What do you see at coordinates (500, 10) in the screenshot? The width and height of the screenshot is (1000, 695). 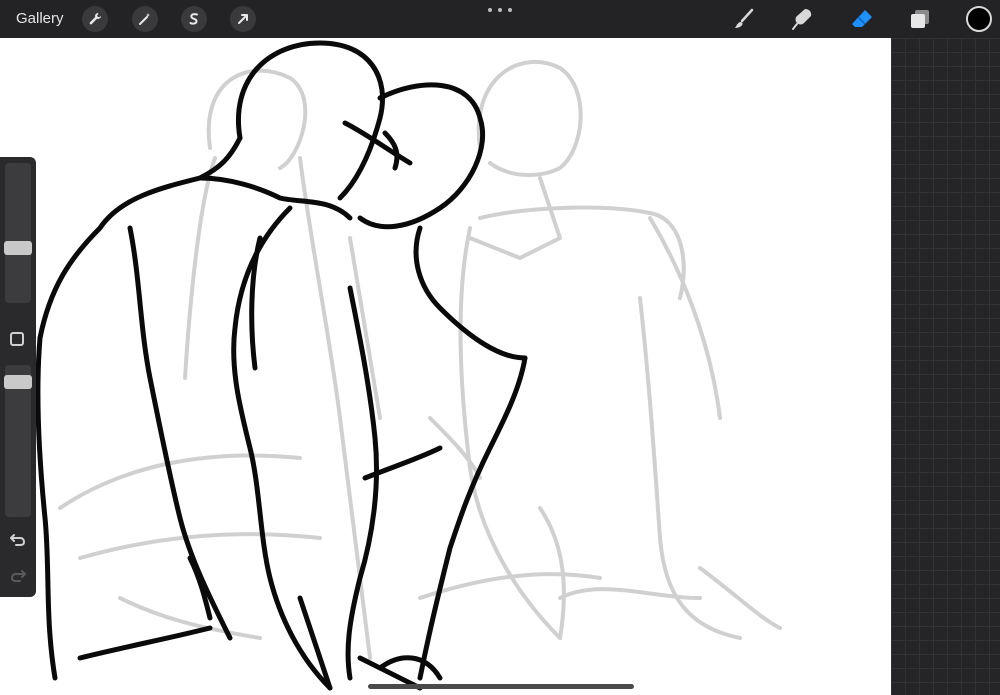 I see `more-dots-icon` at bounding box center [500, 10].